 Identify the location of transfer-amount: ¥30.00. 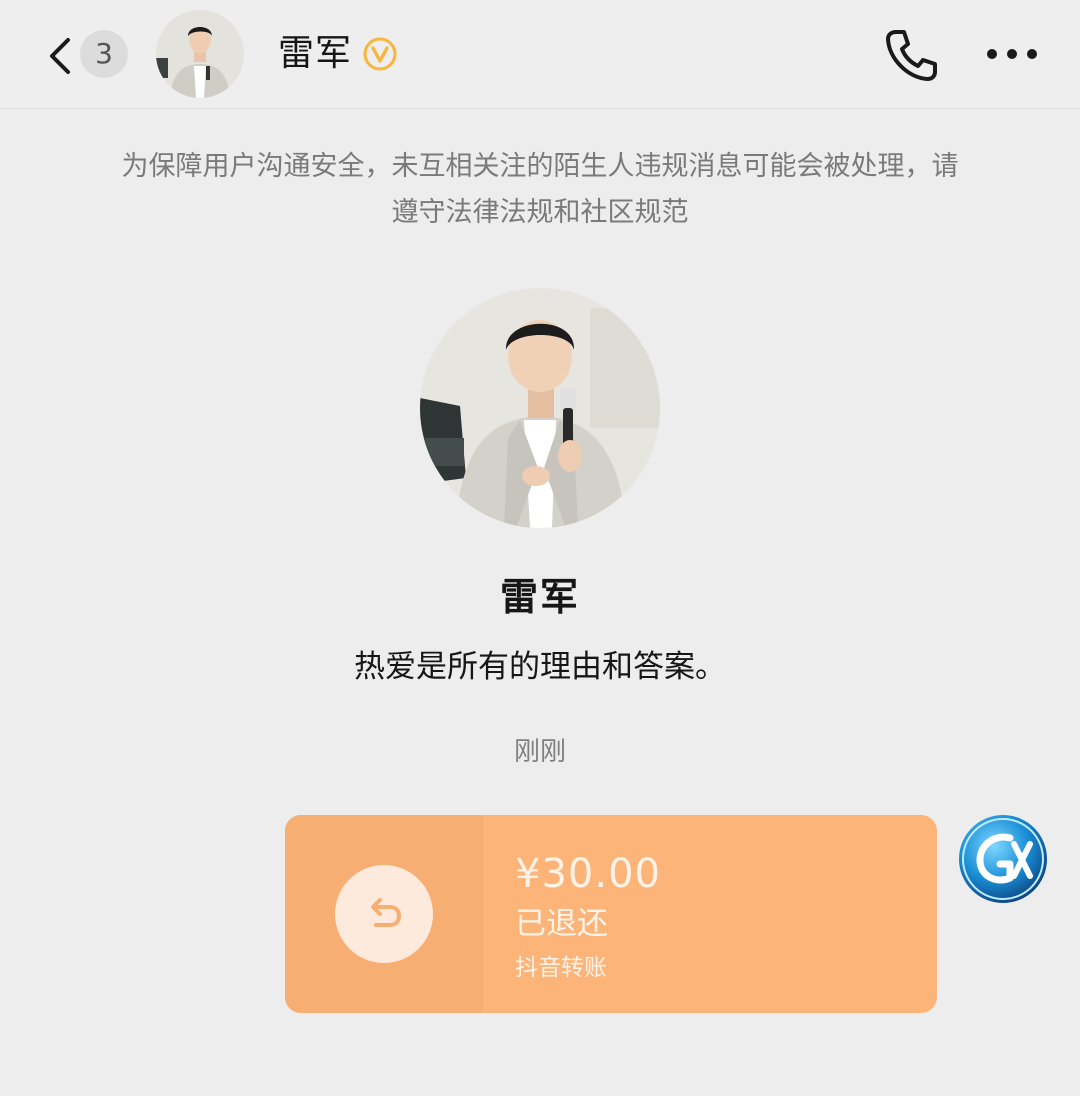
(588, 874).